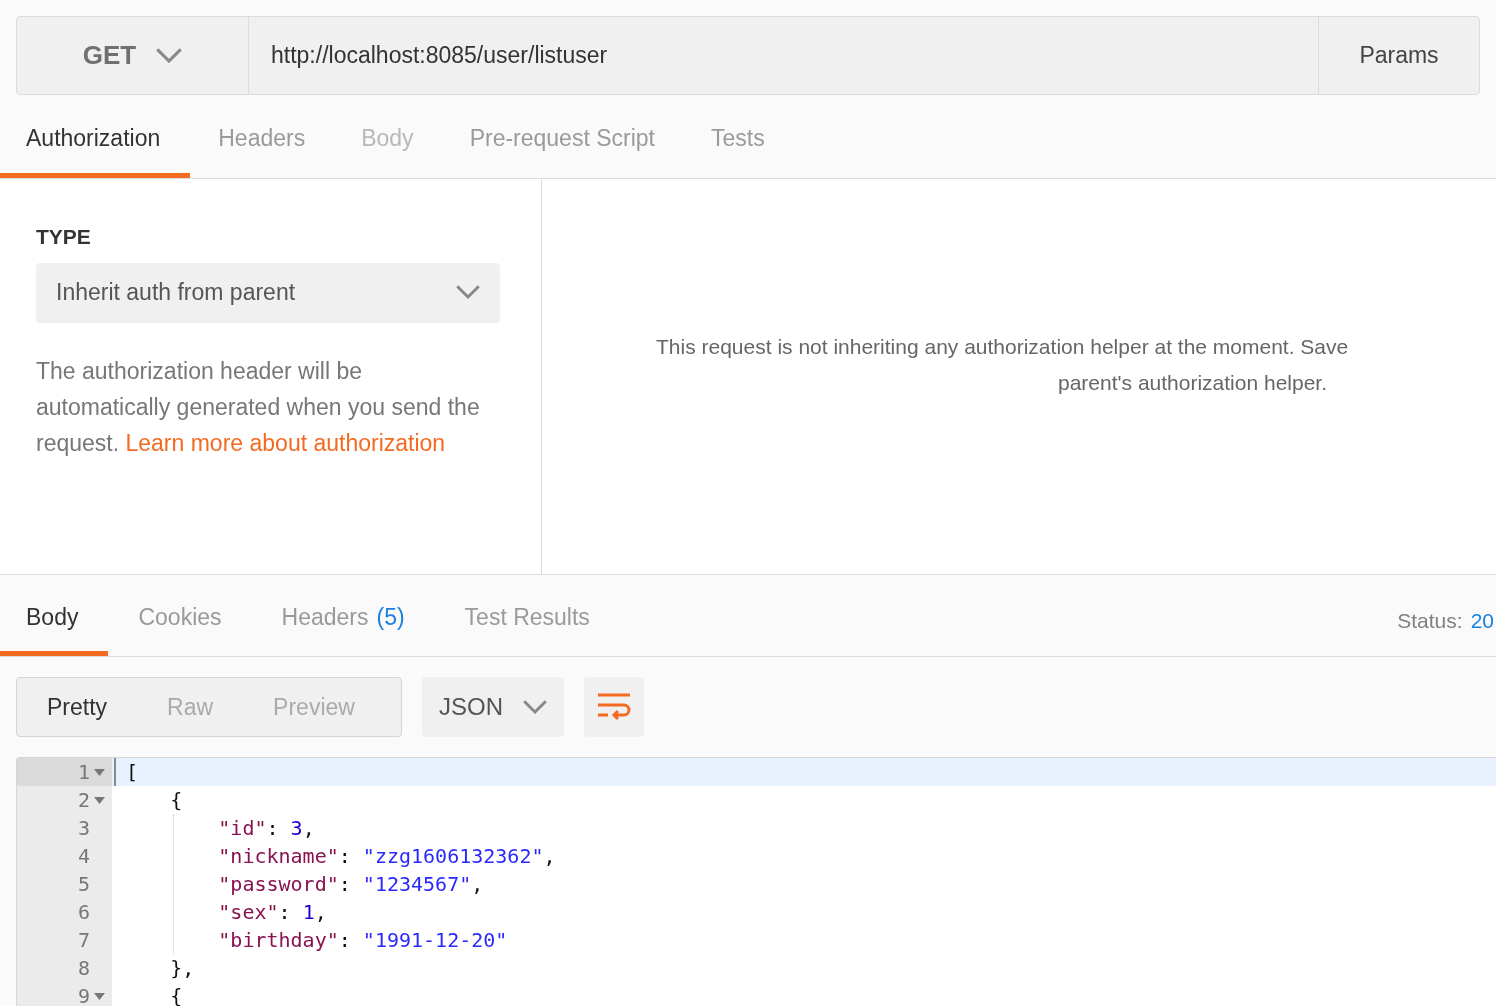  Describe the element at coordinates (83, 884) in the screenshot. I see `line-number: 5` at that location.